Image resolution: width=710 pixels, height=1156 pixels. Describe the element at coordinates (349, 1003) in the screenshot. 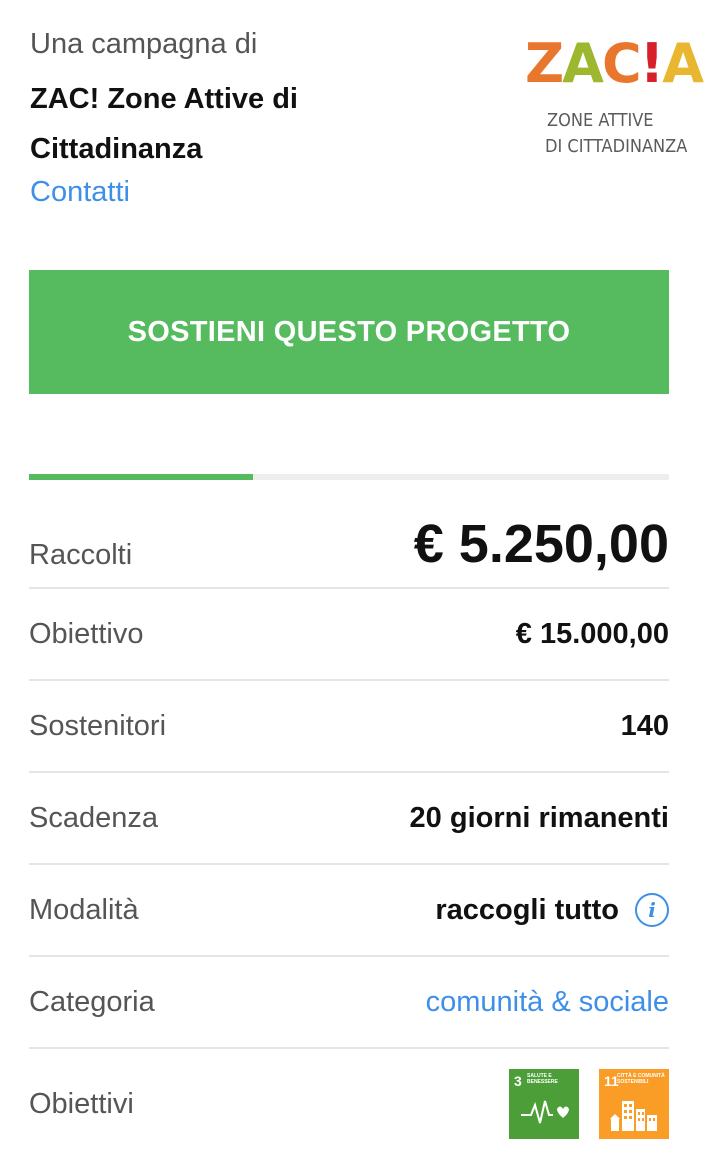

I see `stat-row-category: Categoria comunità & sociale` at that location.